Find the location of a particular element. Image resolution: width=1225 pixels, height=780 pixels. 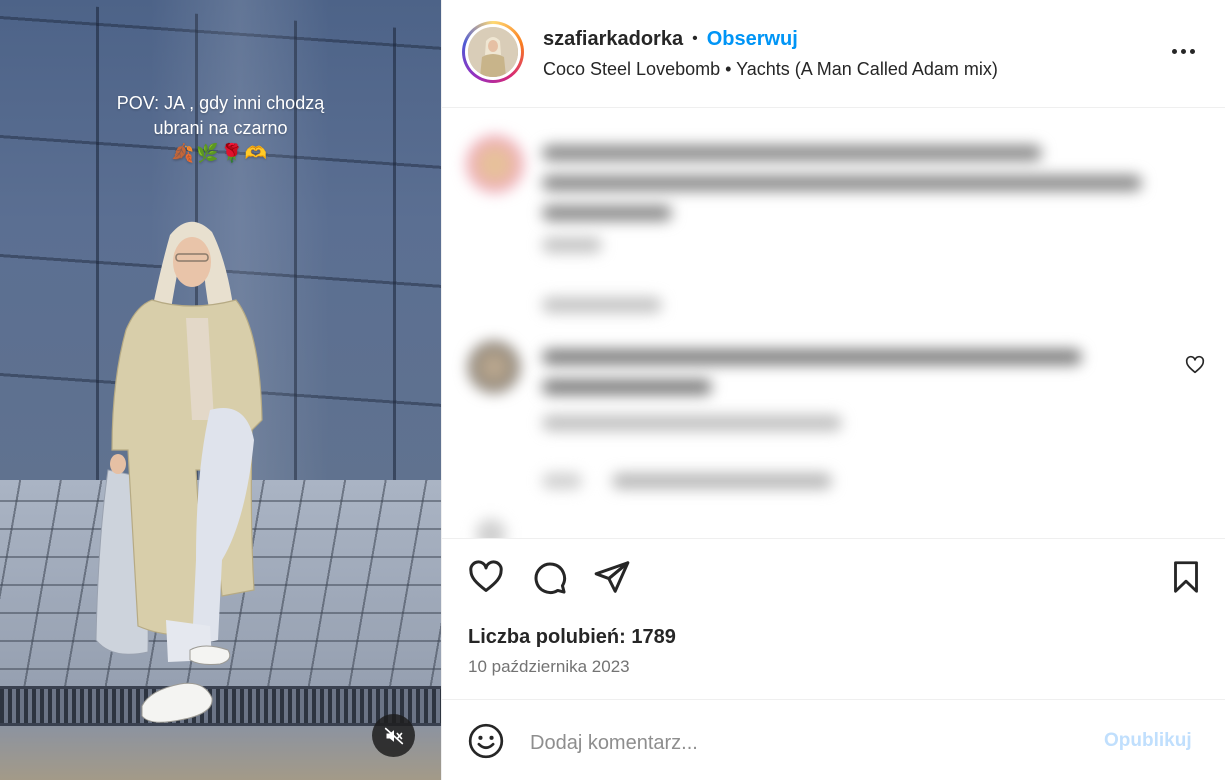

like-button is located at coordinates (486, 577).